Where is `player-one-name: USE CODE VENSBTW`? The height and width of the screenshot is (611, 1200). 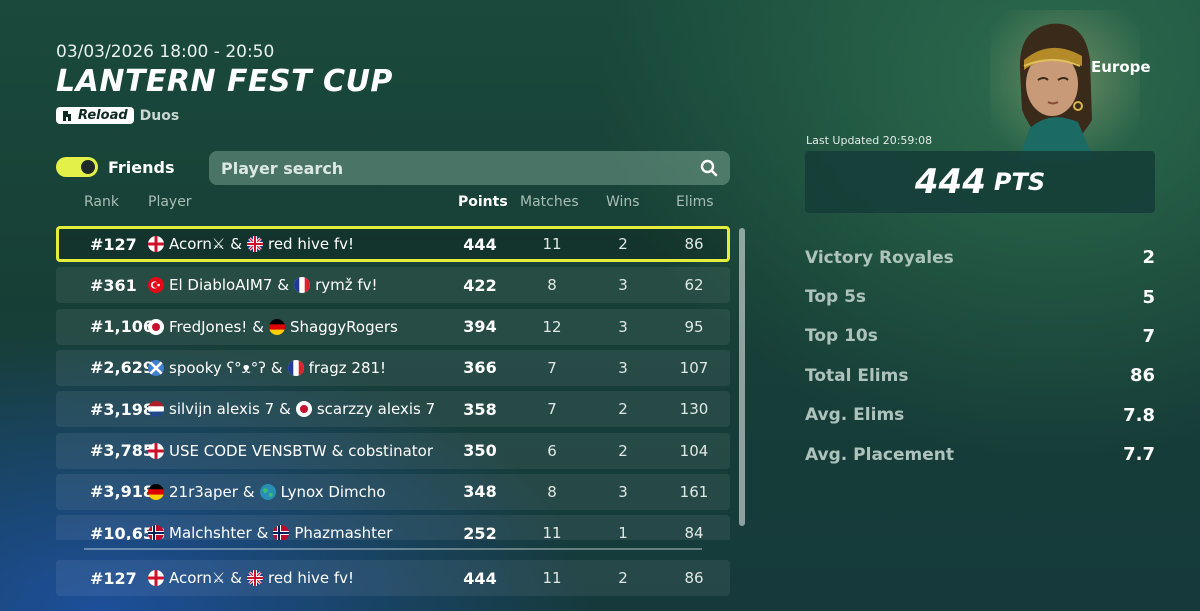
player-one-name: USE CODE VENSBTW is located at coordinates (248, 451).